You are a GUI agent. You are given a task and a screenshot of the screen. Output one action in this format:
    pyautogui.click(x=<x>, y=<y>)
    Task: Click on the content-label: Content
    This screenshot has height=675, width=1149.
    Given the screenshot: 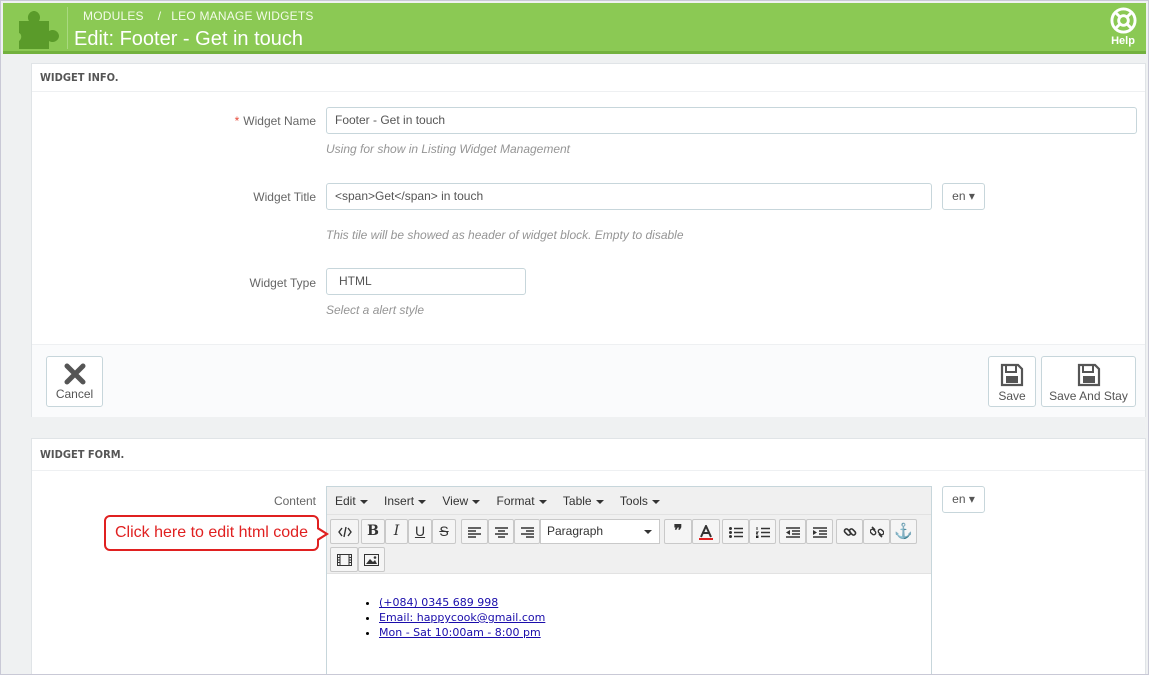 What is the action you would take?
    pyautogui.click(x=294, y=501)
    